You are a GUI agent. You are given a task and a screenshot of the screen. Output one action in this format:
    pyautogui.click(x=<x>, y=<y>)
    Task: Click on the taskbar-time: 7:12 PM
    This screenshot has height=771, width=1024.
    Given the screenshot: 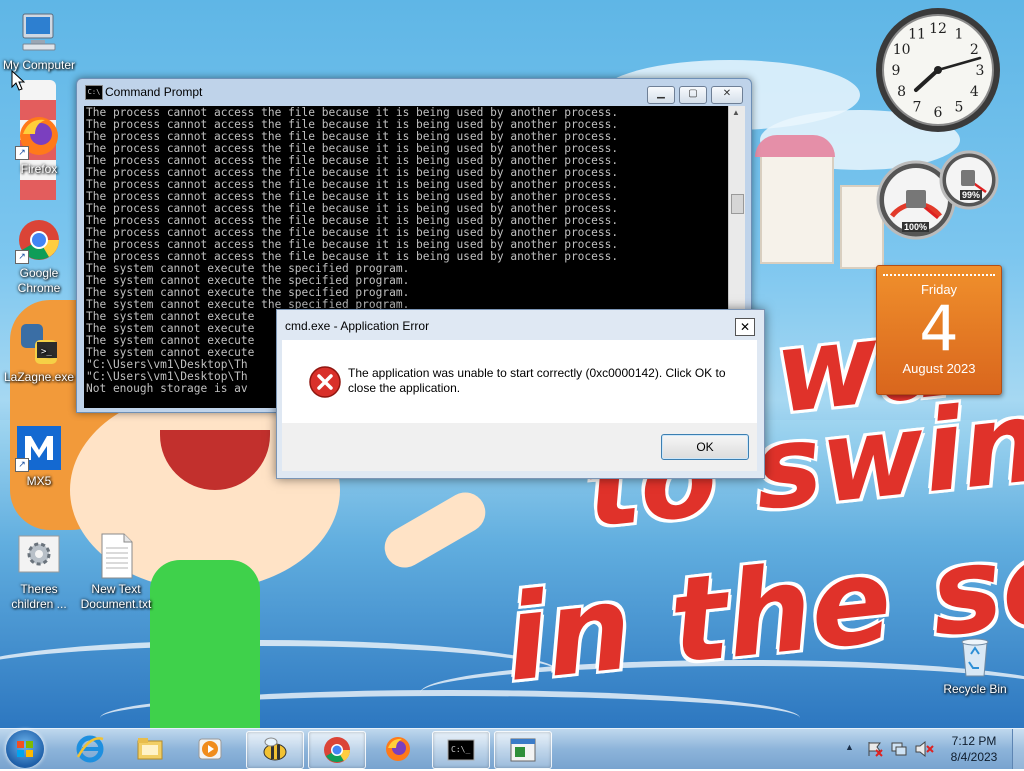 What is the action you would take?
    pyautogui.click(x=974, y=741)
    